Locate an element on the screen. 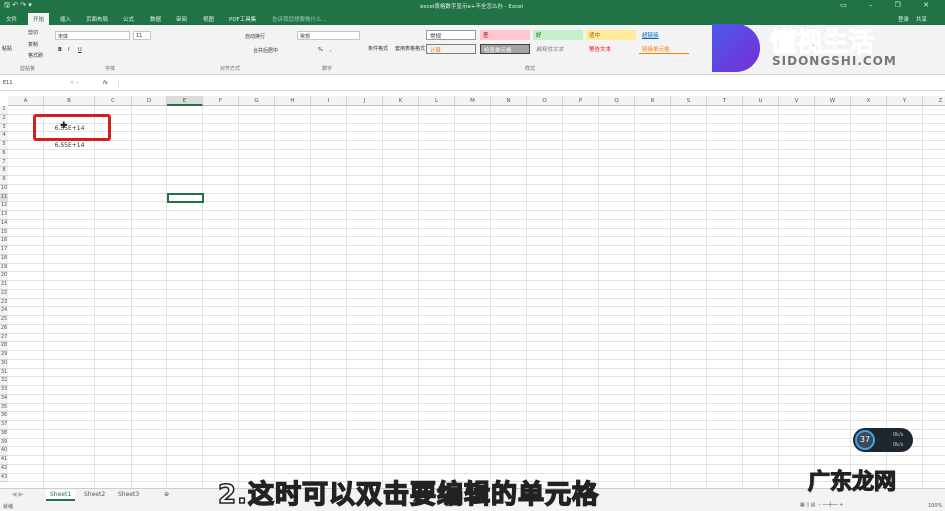 This screenshot has width=945, height=511. column-header-t: T is located at coordinates (725, 101).